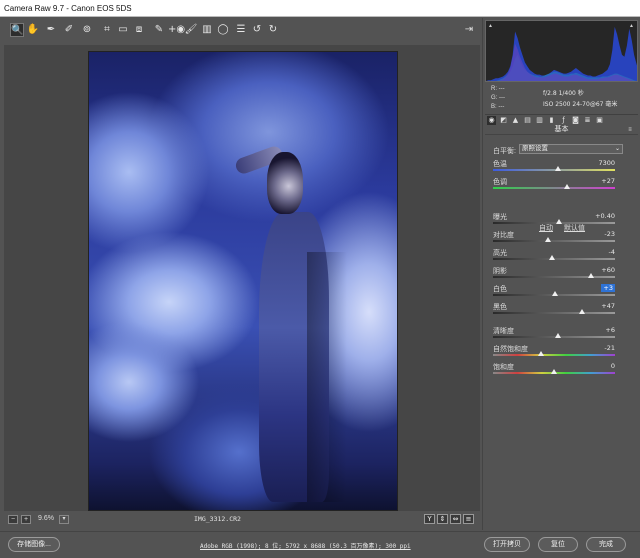 This screenshot has height=558, width=640. Describe the element at coordinates (87, 30) in the screenshot. I see `targeted-adjustment-tool-icon: ⊚` at that location.